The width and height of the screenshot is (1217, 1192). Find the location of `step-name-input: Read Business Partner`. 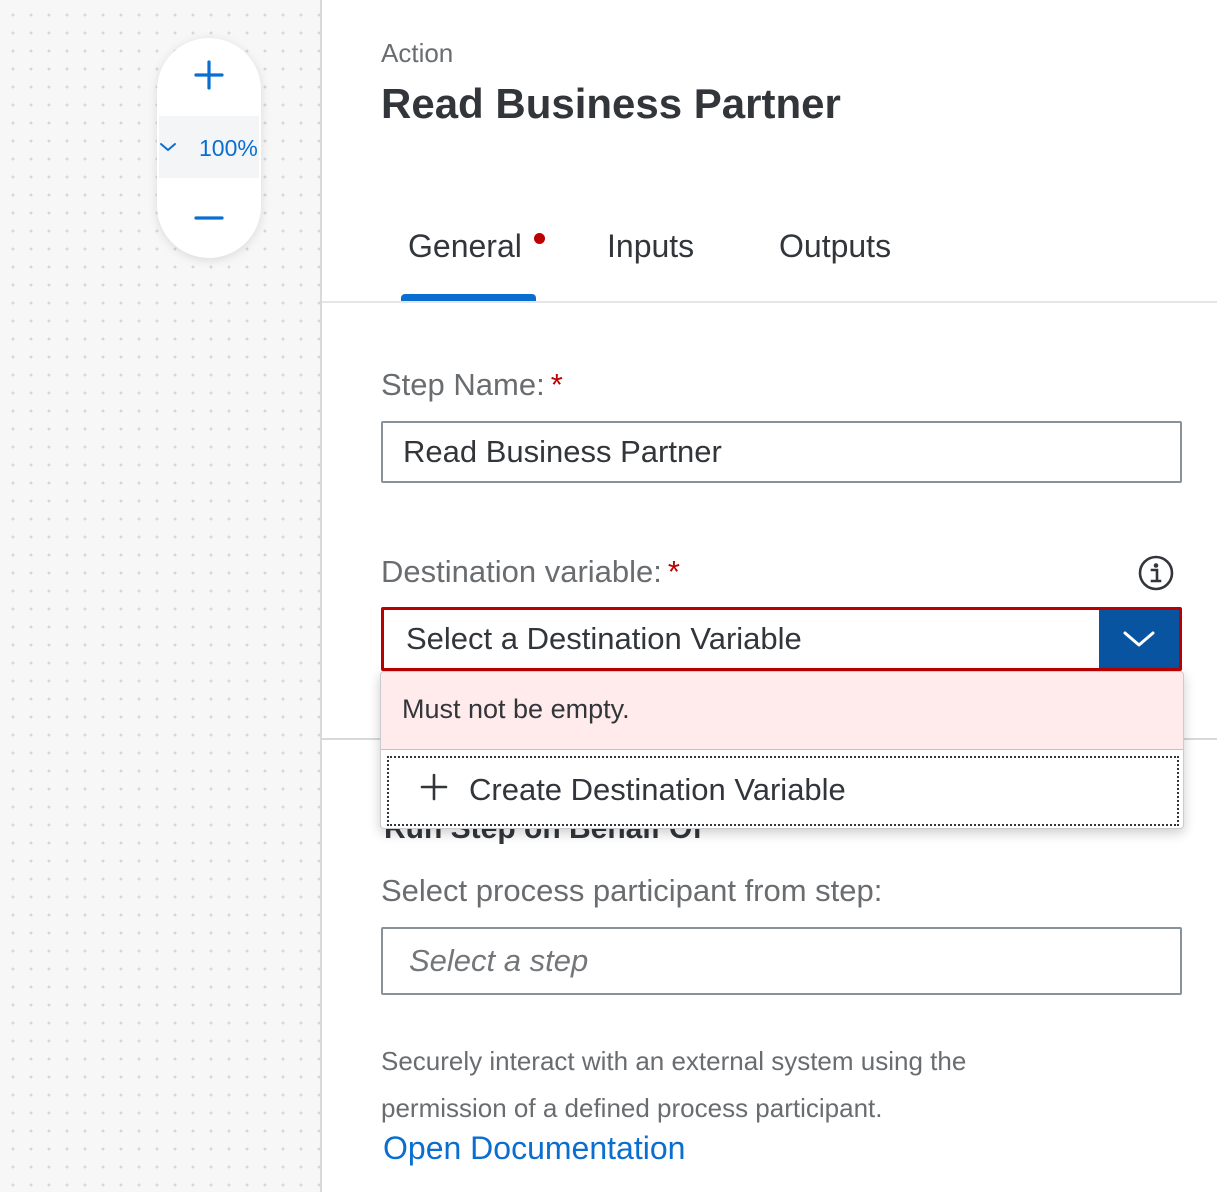

step-name-input: Read Business Partner is located at coordinates (781, 452).